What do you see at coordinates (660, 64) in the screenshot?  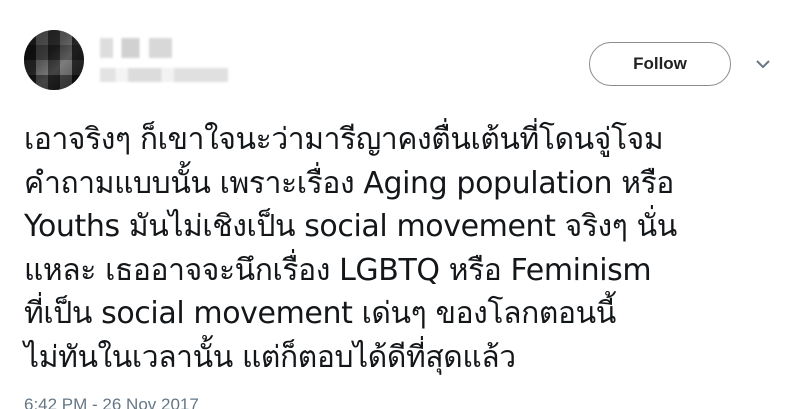 I see `follow-button: Follow` at bounding box center [660, 64].